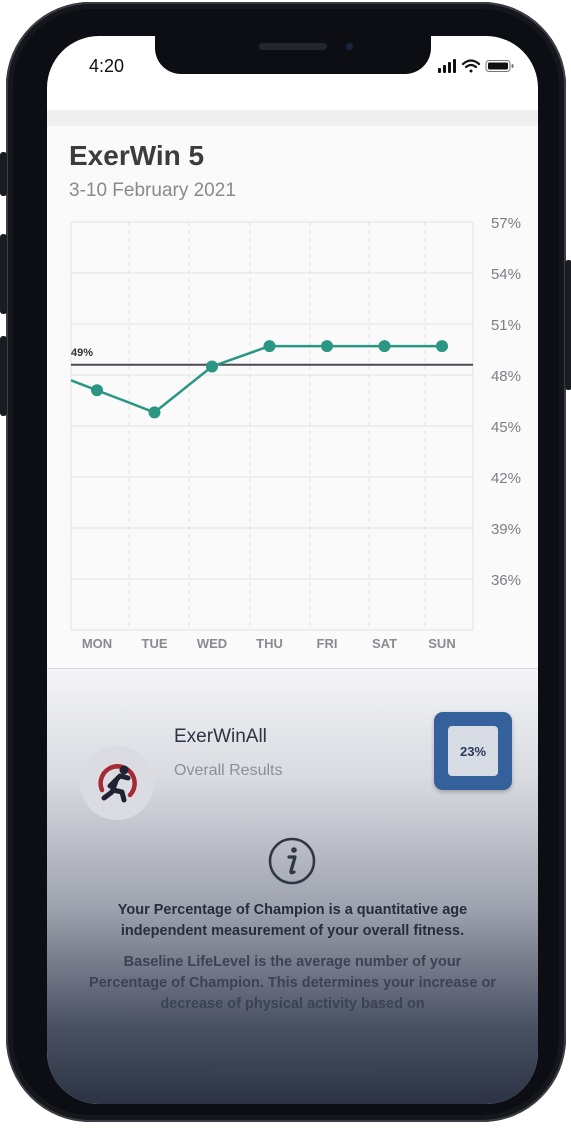 This screenshot has width=571, height=1131. I want to click on data-point-sat, so click(384, 346).